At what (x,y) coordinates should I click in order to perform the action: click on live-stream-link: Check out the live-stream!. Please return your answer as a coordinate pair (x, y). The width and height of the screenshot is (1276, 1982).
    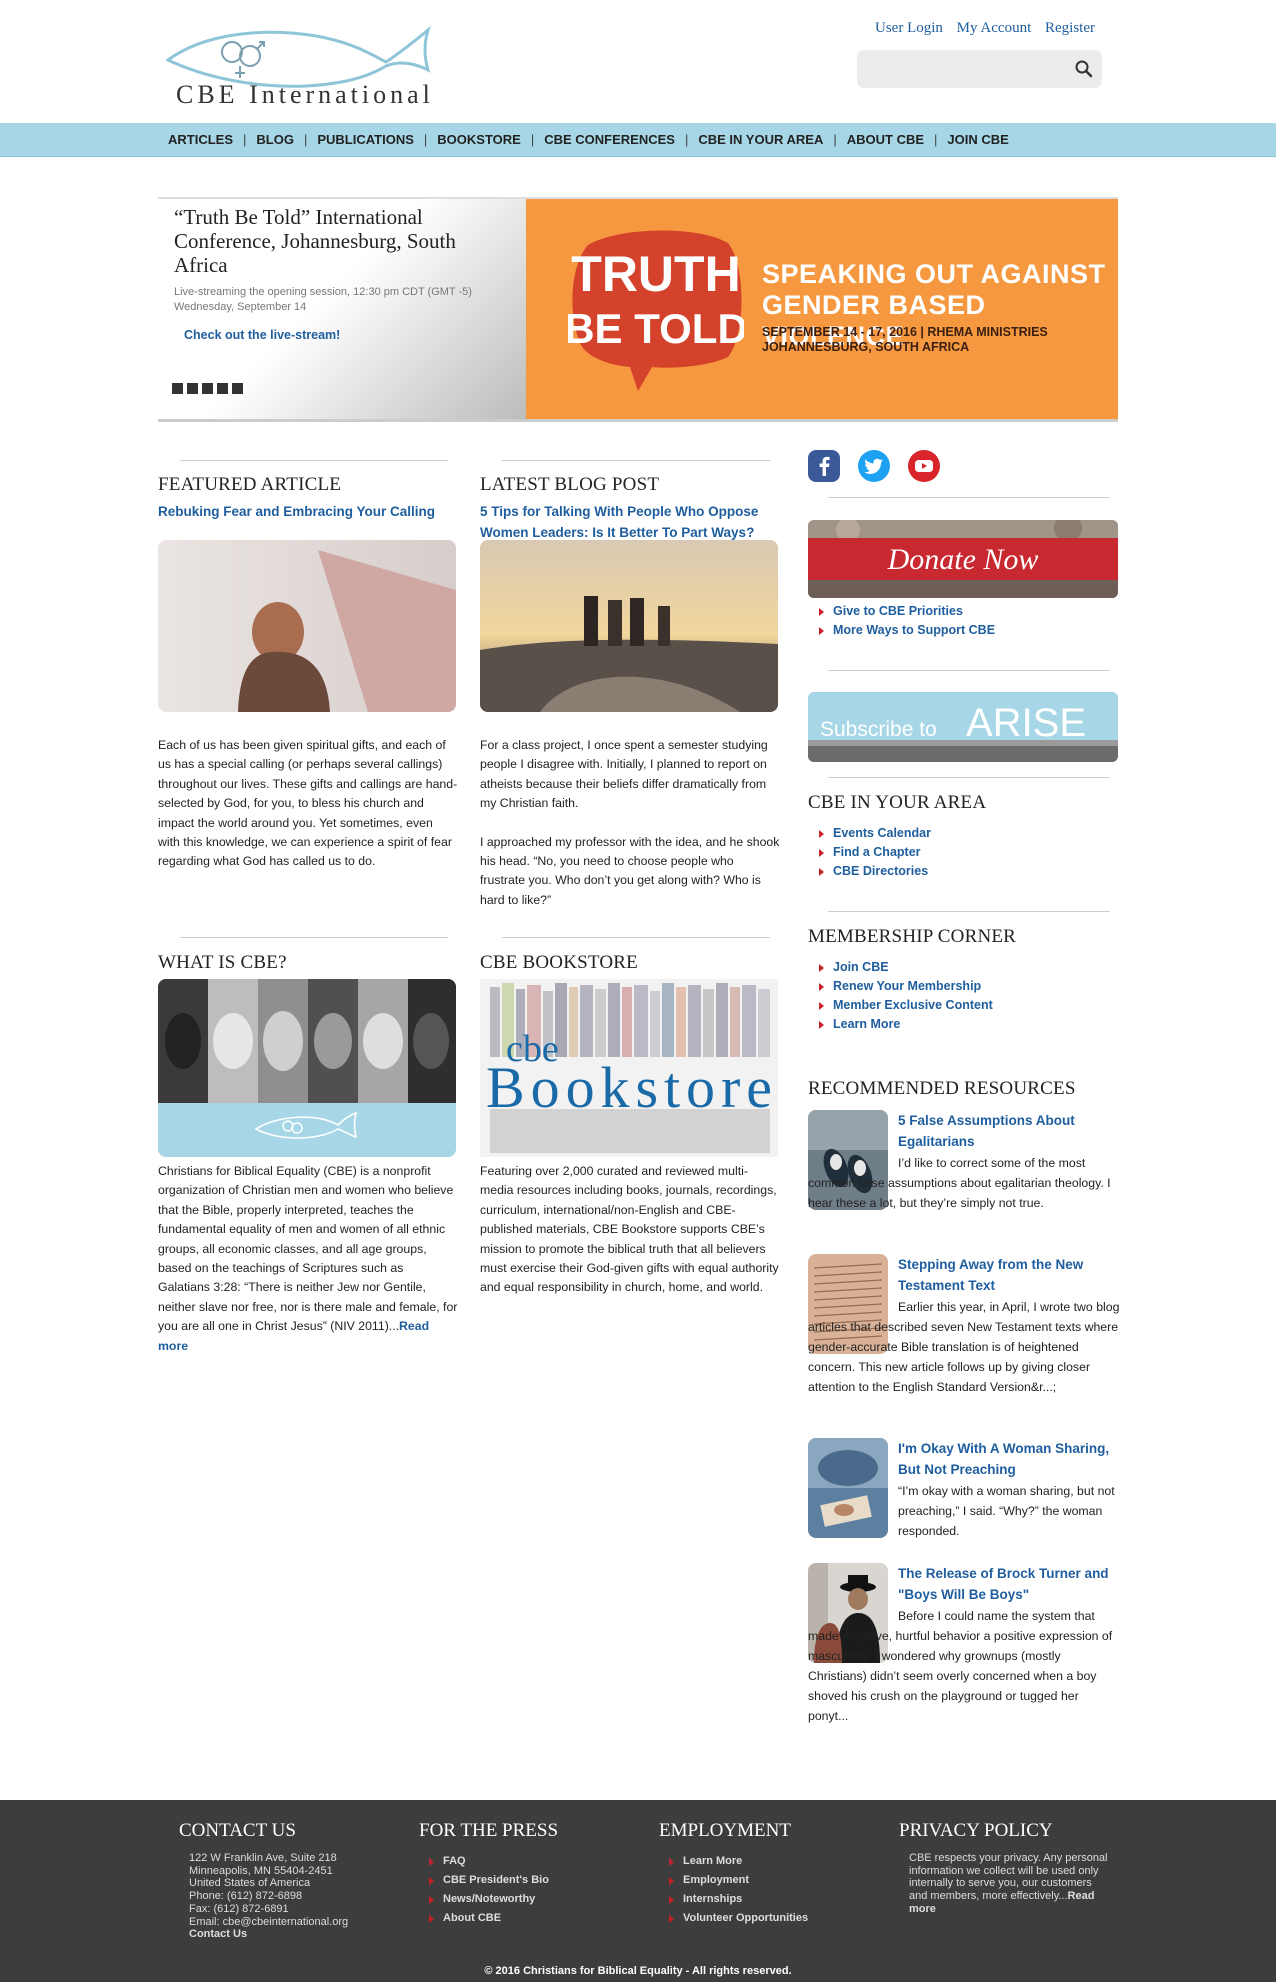
    Looking at the image, I should click on (262, 335).